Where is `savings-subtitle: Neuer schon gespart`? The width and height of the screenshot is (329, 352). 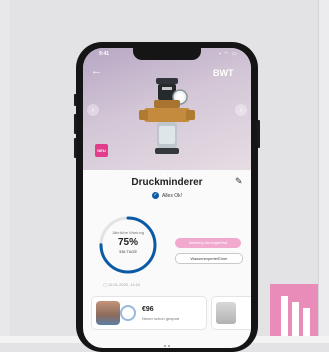 savings-subtitle: Neuer schon gespart is located at coordinates (161, 318).